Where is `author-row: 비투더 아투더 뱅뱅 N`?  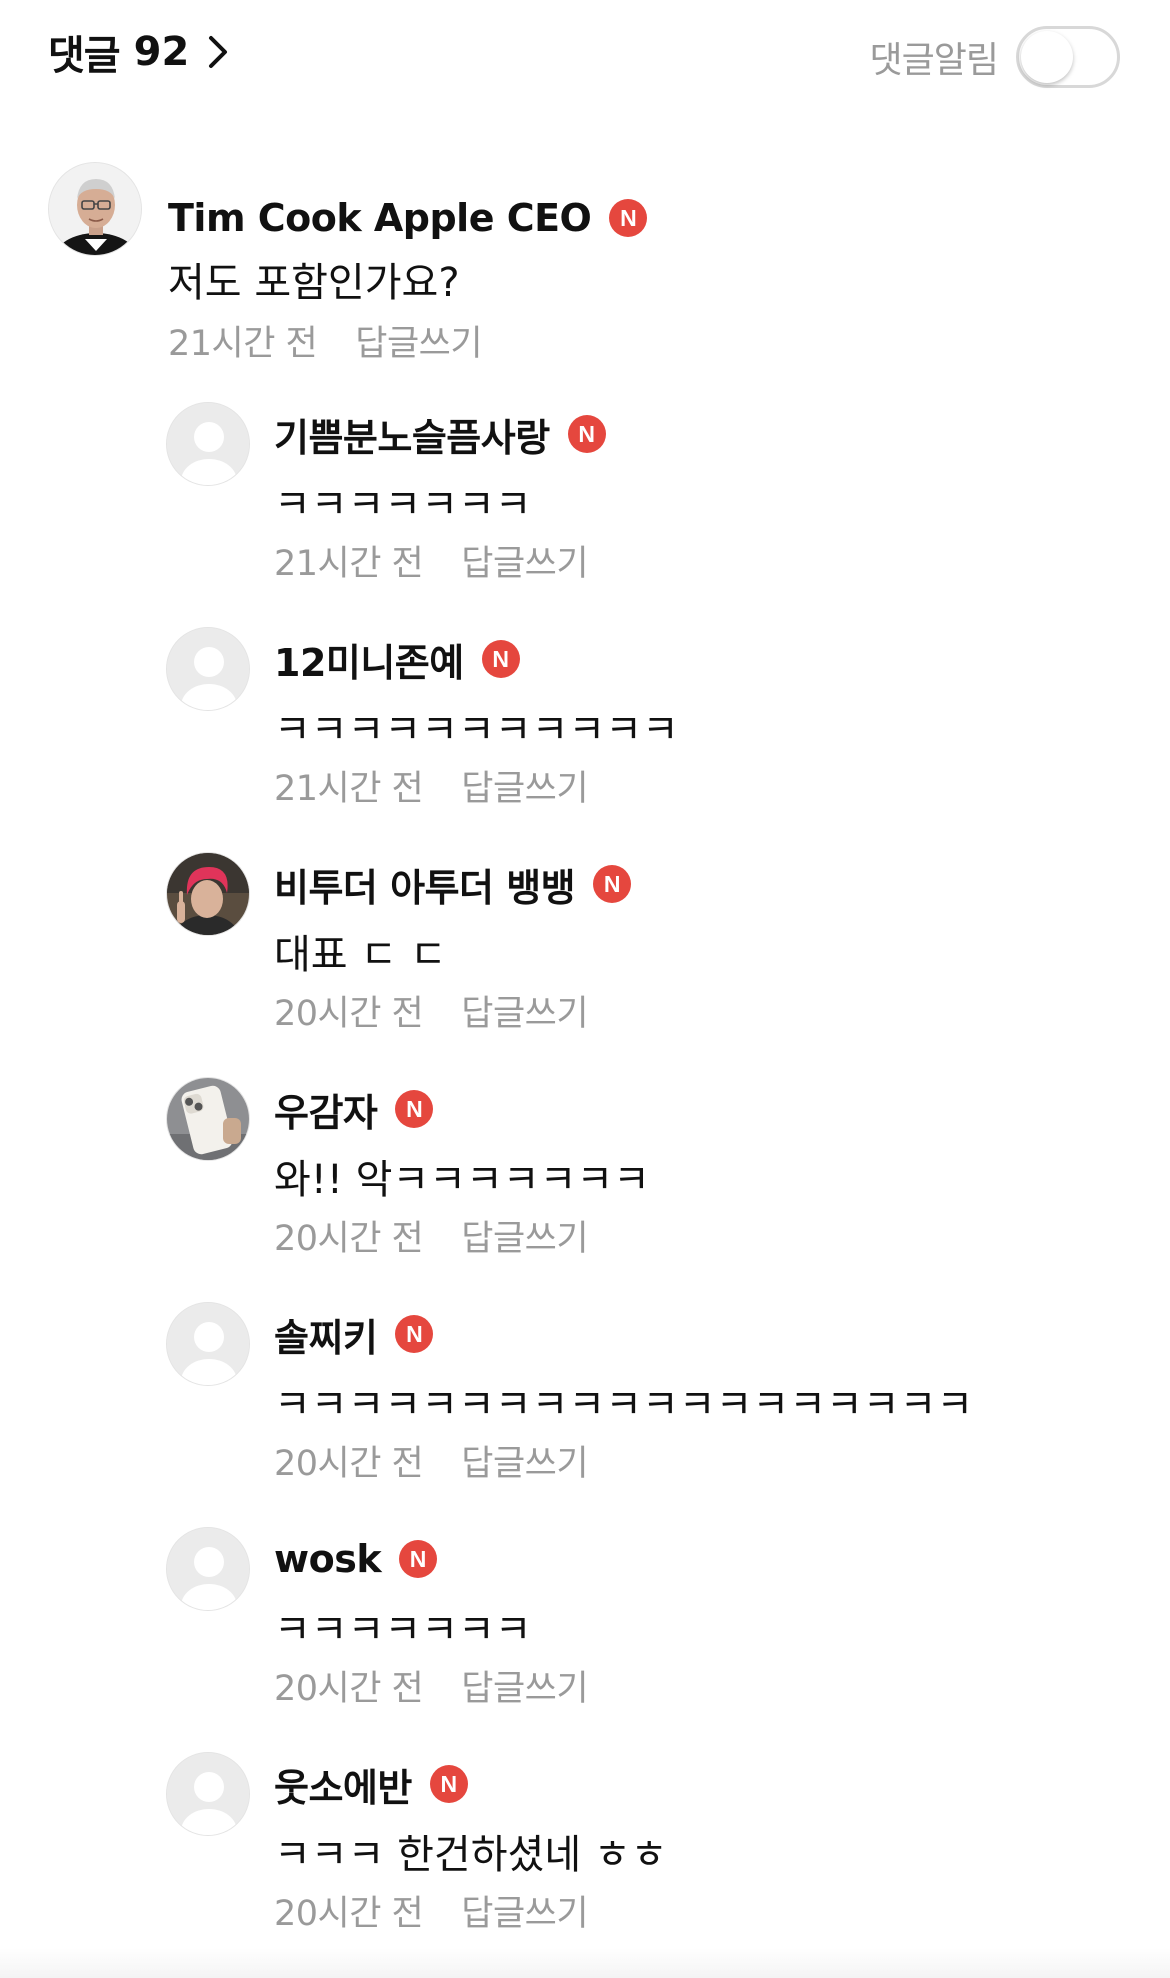 author-row: 비투더 아투더 뱅뱅 N is located at coordinates (453, 884).